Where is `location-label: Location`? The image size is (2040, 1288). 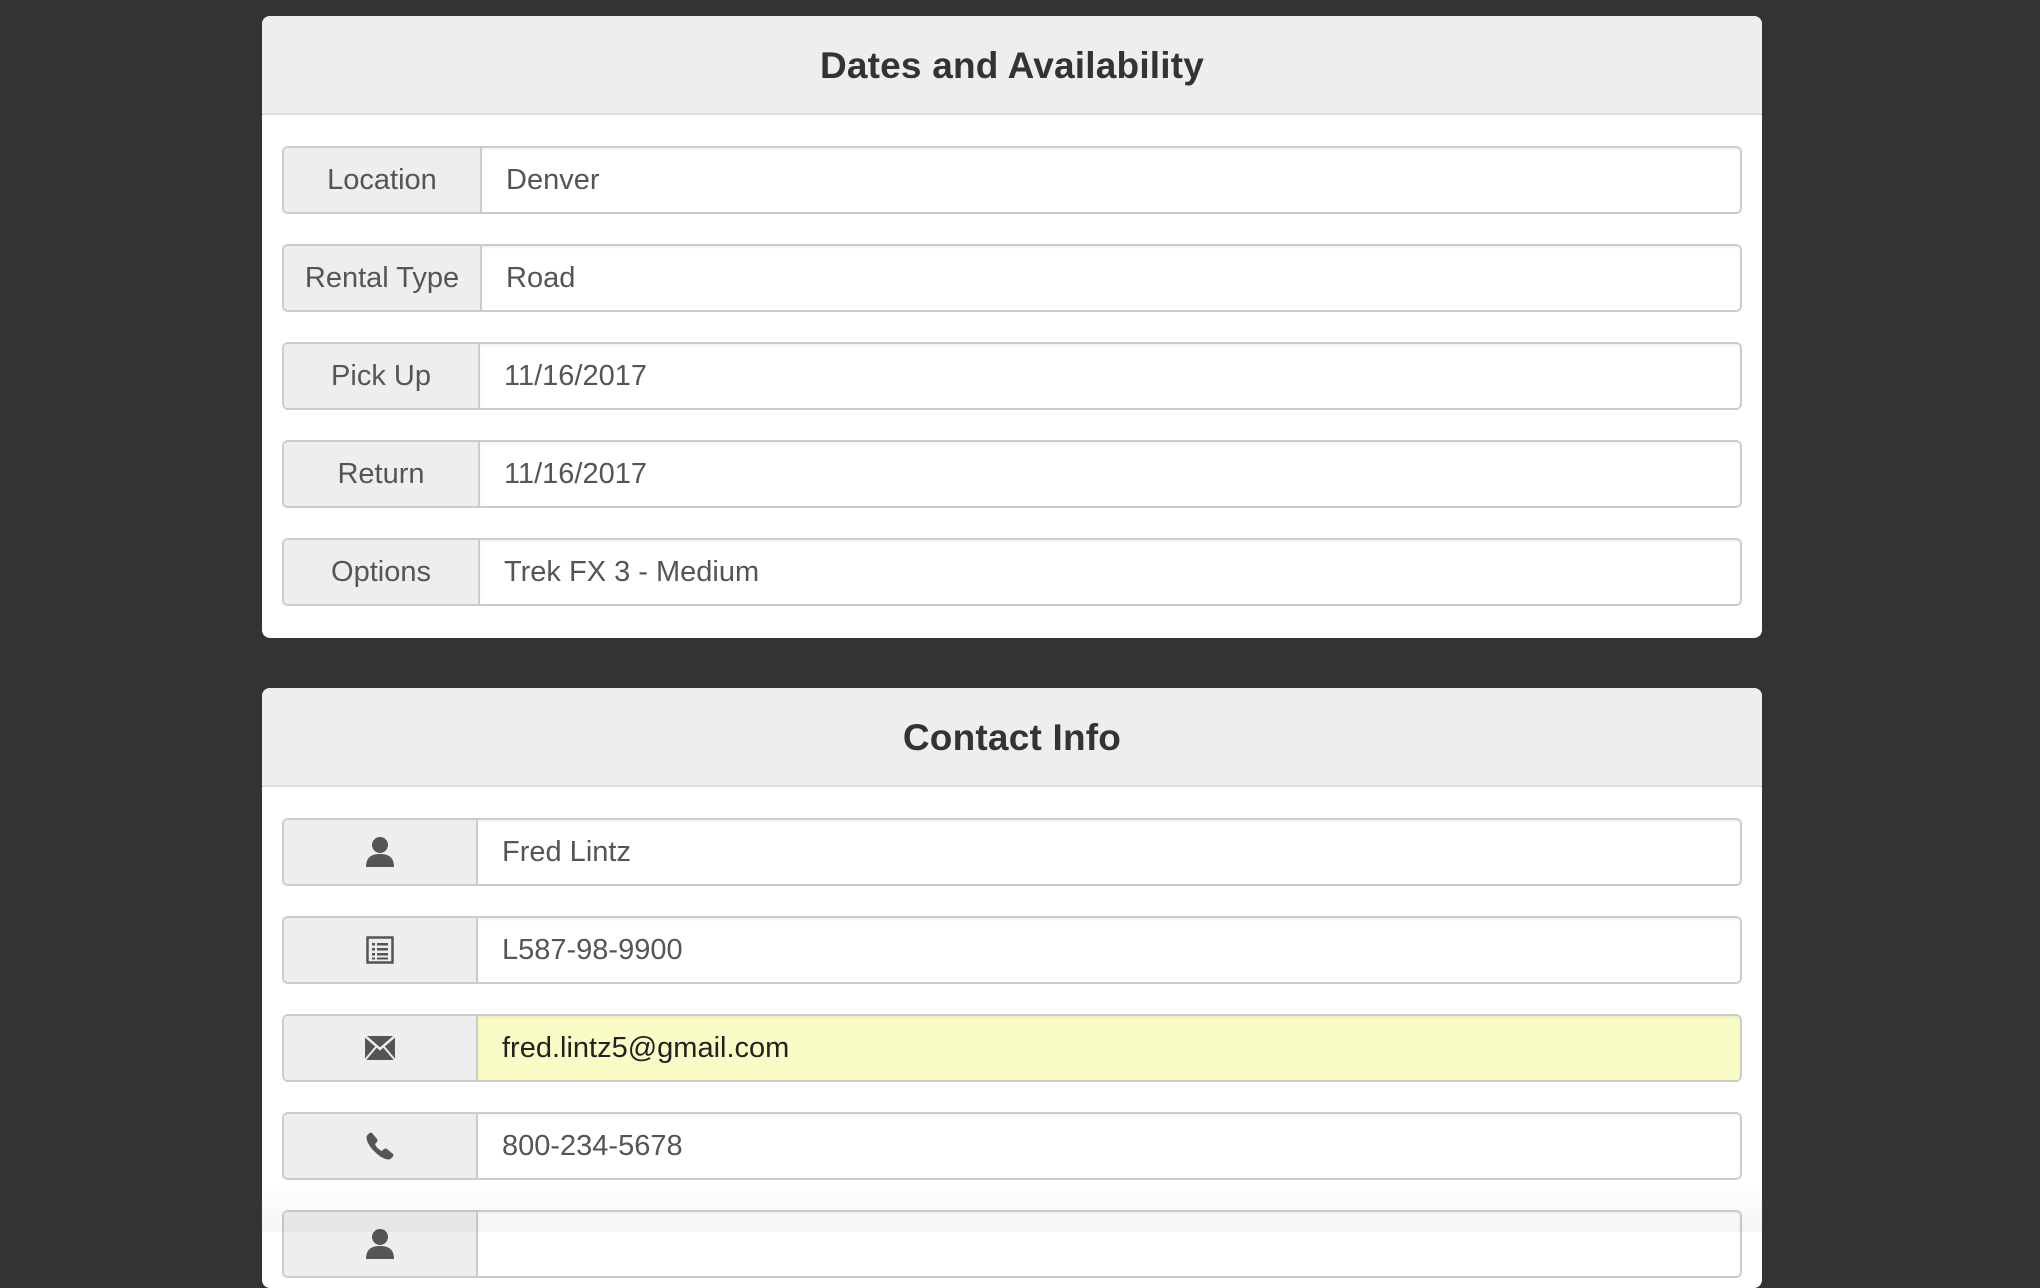 location-label: Location is located at coordinates (383, 180).